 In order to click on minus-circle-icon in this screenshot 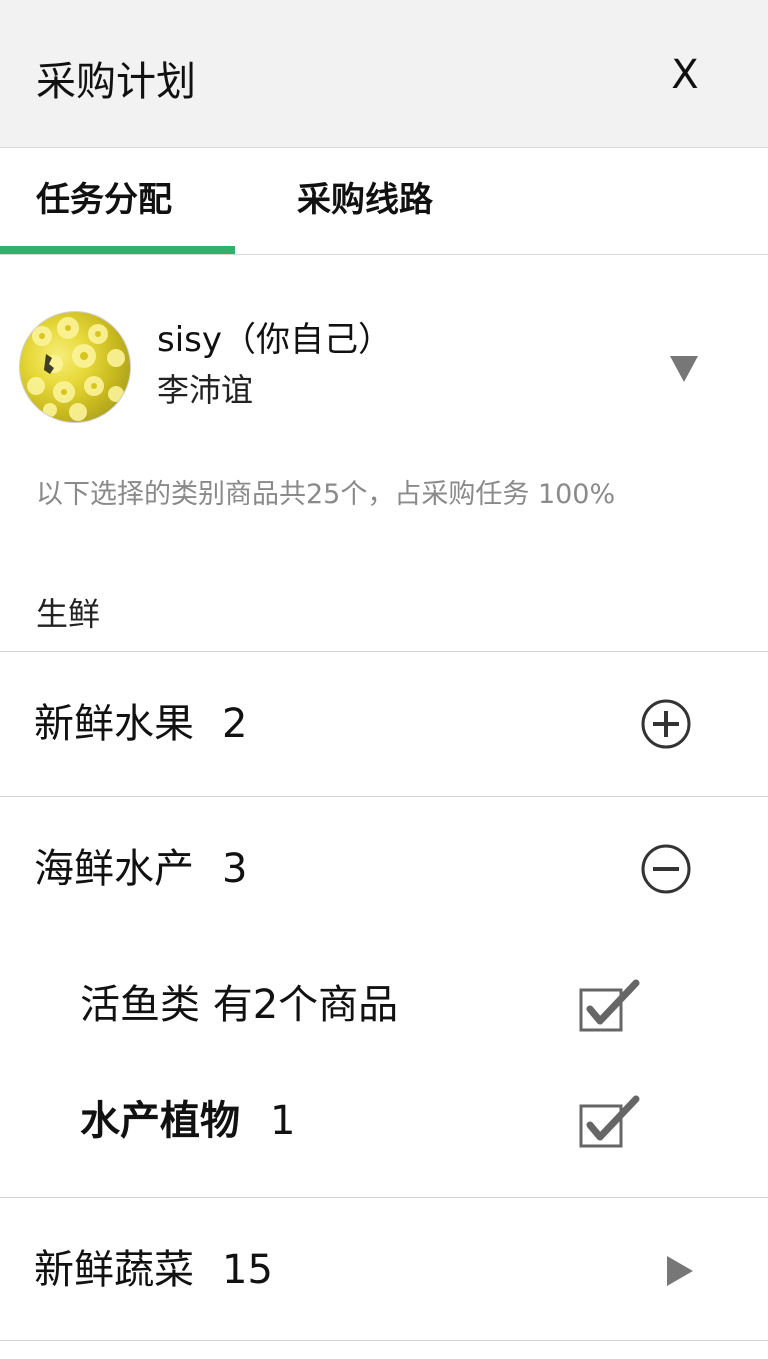, I will do `click(666, 869)`.